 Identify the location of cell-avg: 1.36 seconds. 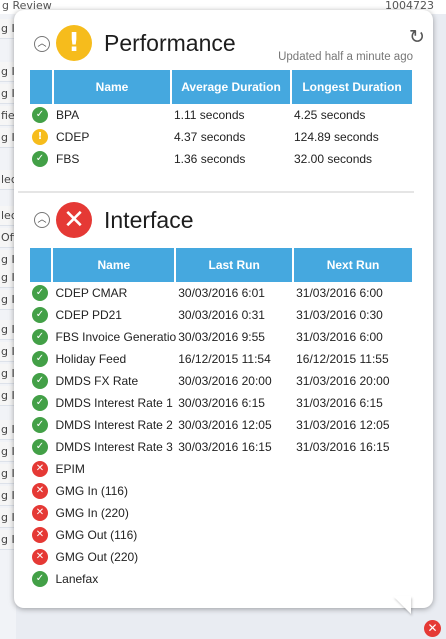
(210, 159).